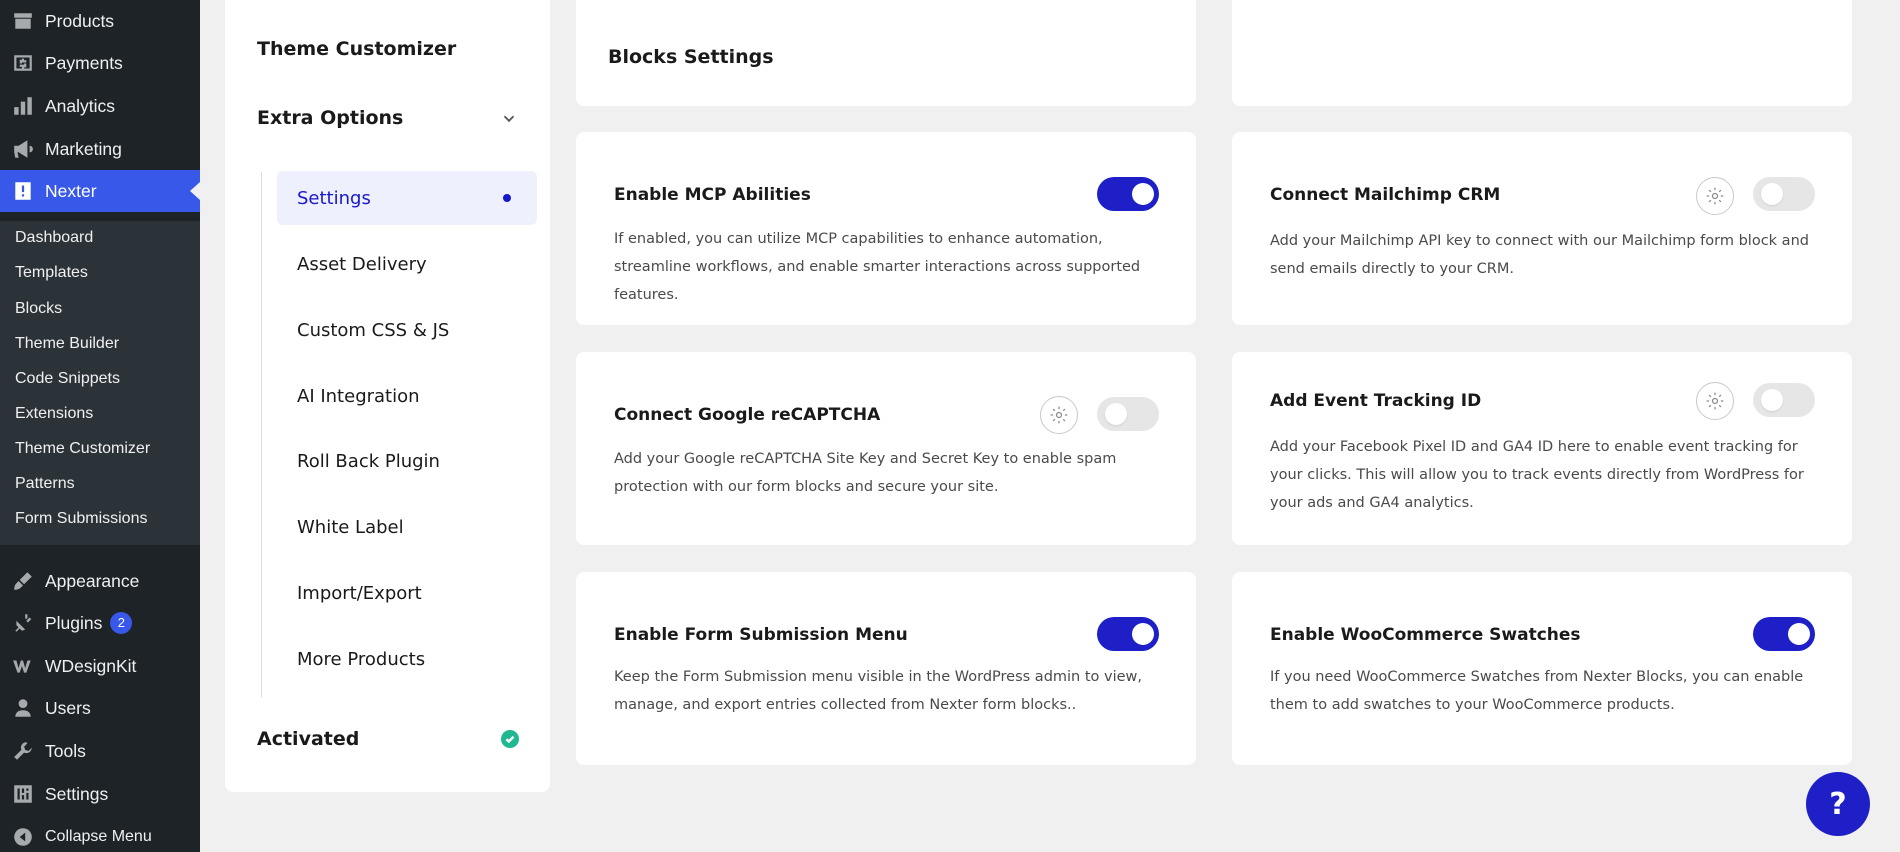  Describe the element at coordinates (67, 344) in the screenshot. I see `submenu-theme-builder: Theme Builder` at that location.